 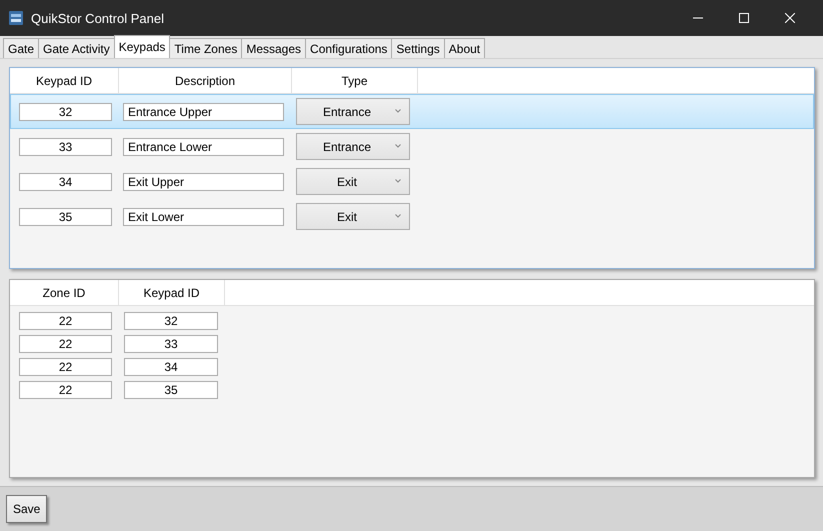 I want to click on input-field: Exit Lower, so click(x=203, y=217).